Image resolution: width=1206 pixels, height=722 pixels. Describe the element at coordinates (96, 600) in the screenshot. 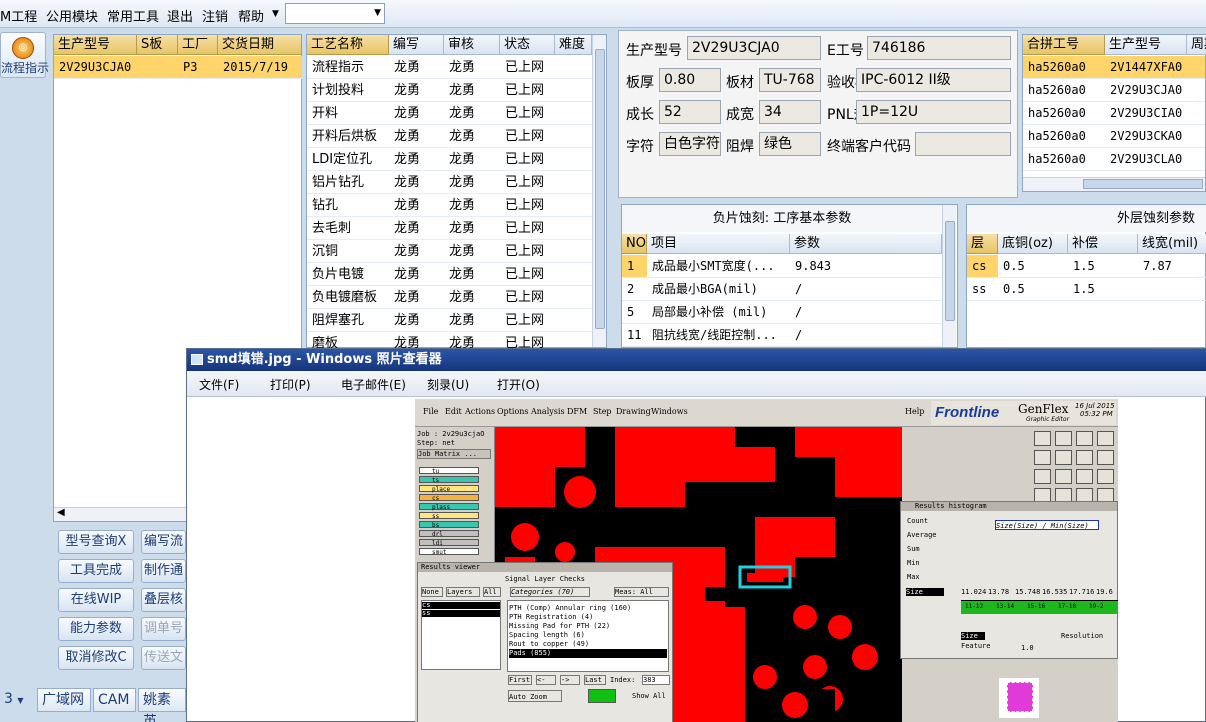

I see `online-wip-button: 在线WIP` at that location.